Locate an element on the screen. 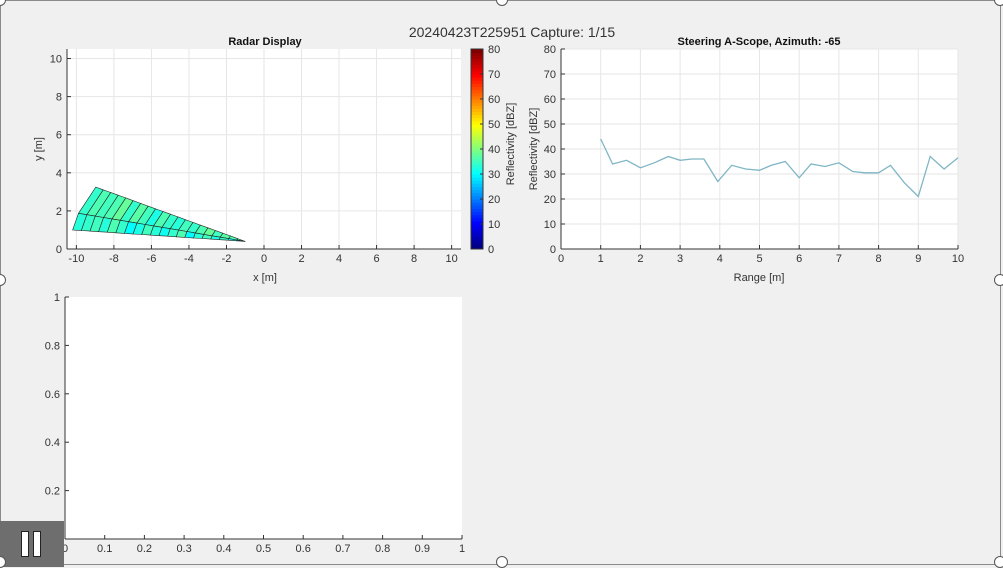  a-scope-xlabel: Range [m] is located at coordinates (759, 278).